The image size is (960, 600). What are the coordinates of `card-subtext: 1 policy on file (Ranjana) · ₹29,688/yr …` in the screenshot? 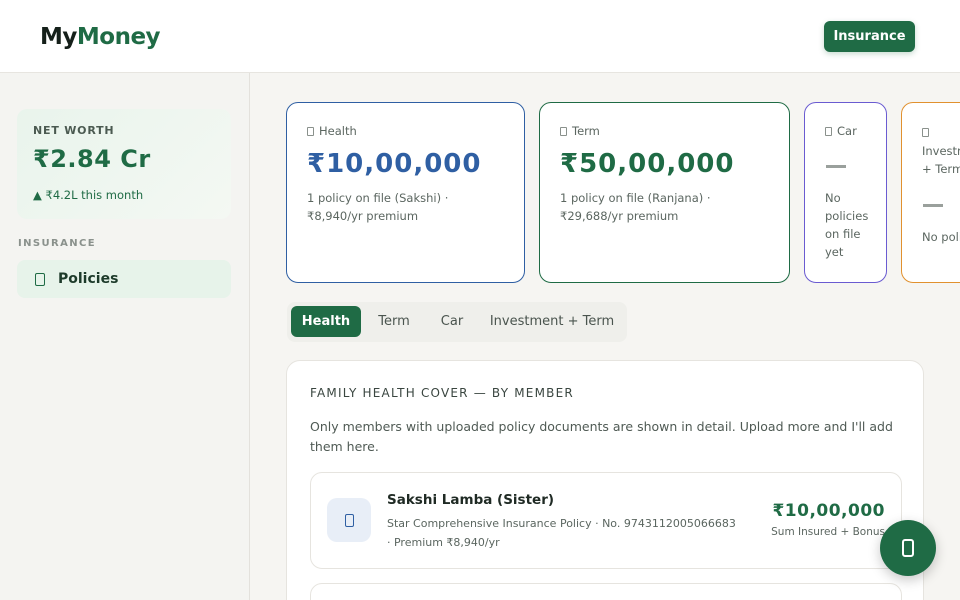 It's located at (635, 207).